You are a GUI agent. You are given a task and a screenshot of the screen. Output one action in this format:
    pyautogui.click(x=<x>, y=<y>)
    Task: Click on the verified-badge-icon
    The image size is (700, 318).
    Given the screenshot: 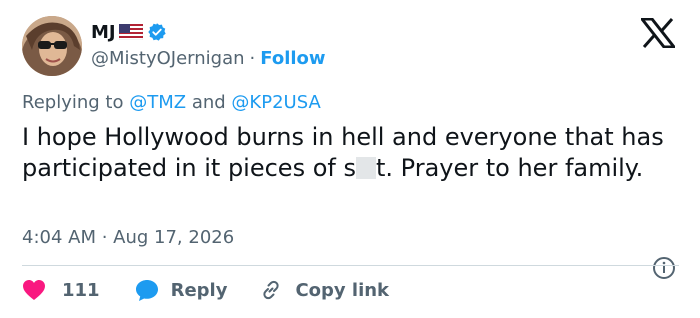 What is the action you would take?
    pyautogui.click(x=156, y=32)
    